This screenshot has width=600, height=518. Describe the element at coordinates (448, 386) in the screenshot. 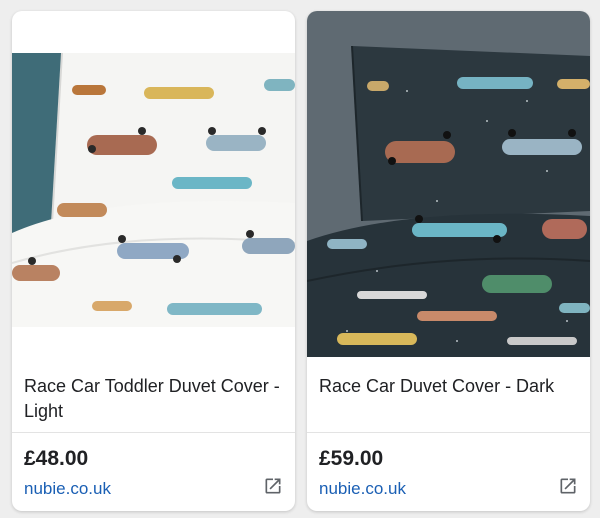

I see `product-title: Race Car Duvet Cover - Dark` at that location.